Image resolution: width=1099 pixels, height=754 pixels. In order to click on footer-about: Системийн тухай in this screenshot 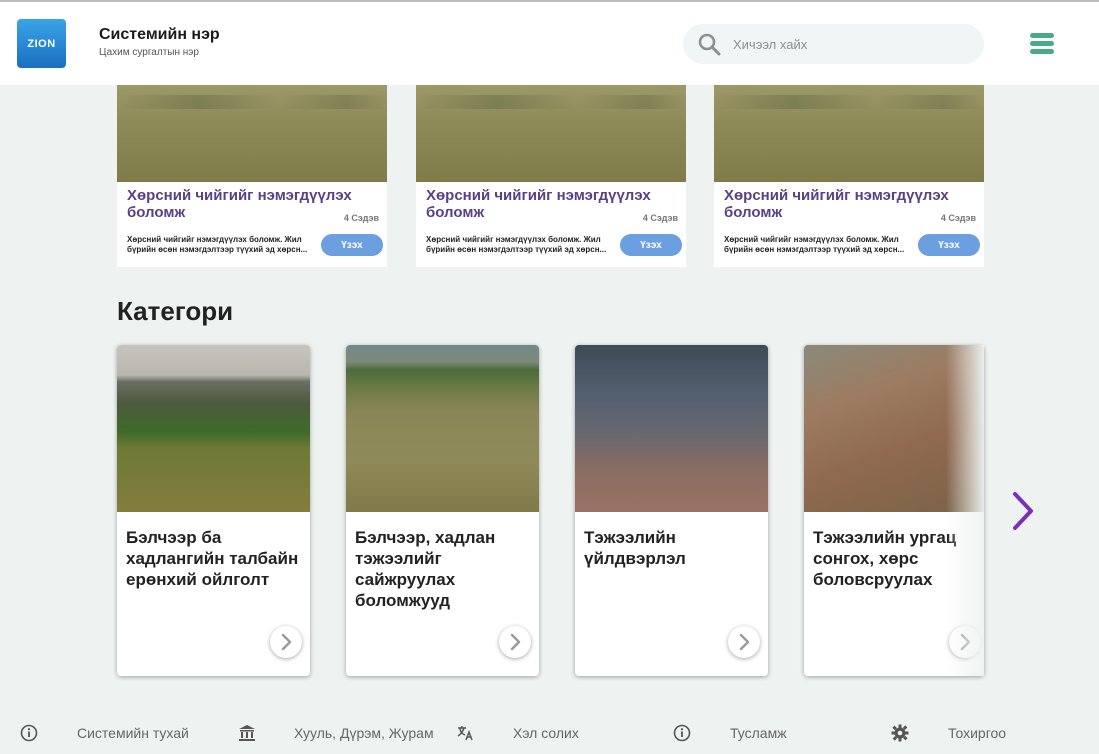, I will do `click(104, 733)`.